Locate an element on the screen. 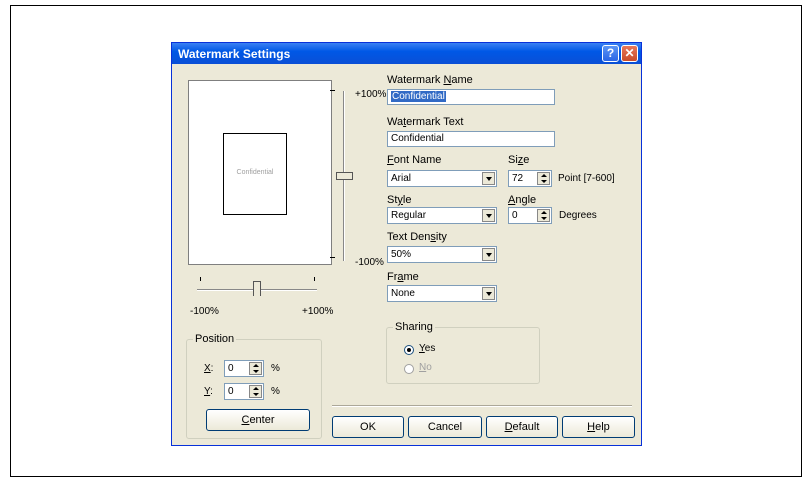 The width and height of the screenshot is (812, 484). ok-button: OK is located at coordinates (368, 427).